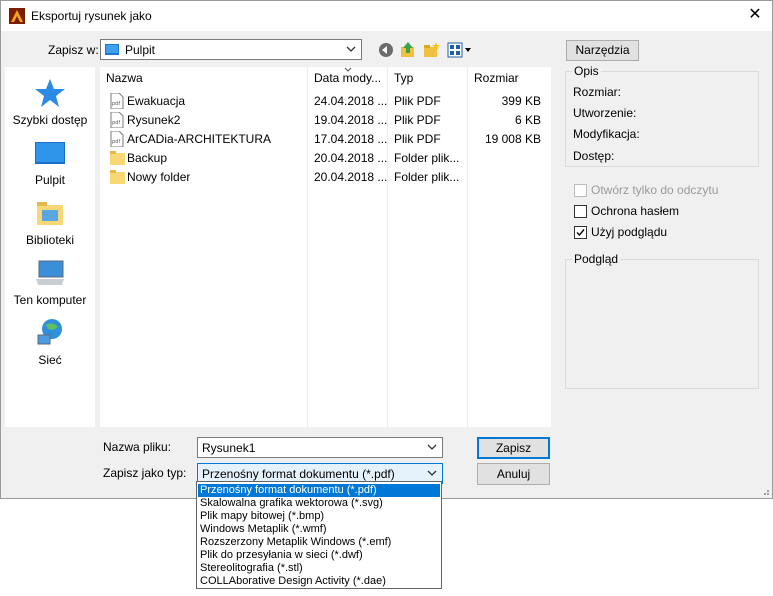 This screenshot has height=596, width=773. What do you see at coordinates (521, 101) in the screenshot?
I see `file-size: 399 KB` at bounding box center [521, 101].